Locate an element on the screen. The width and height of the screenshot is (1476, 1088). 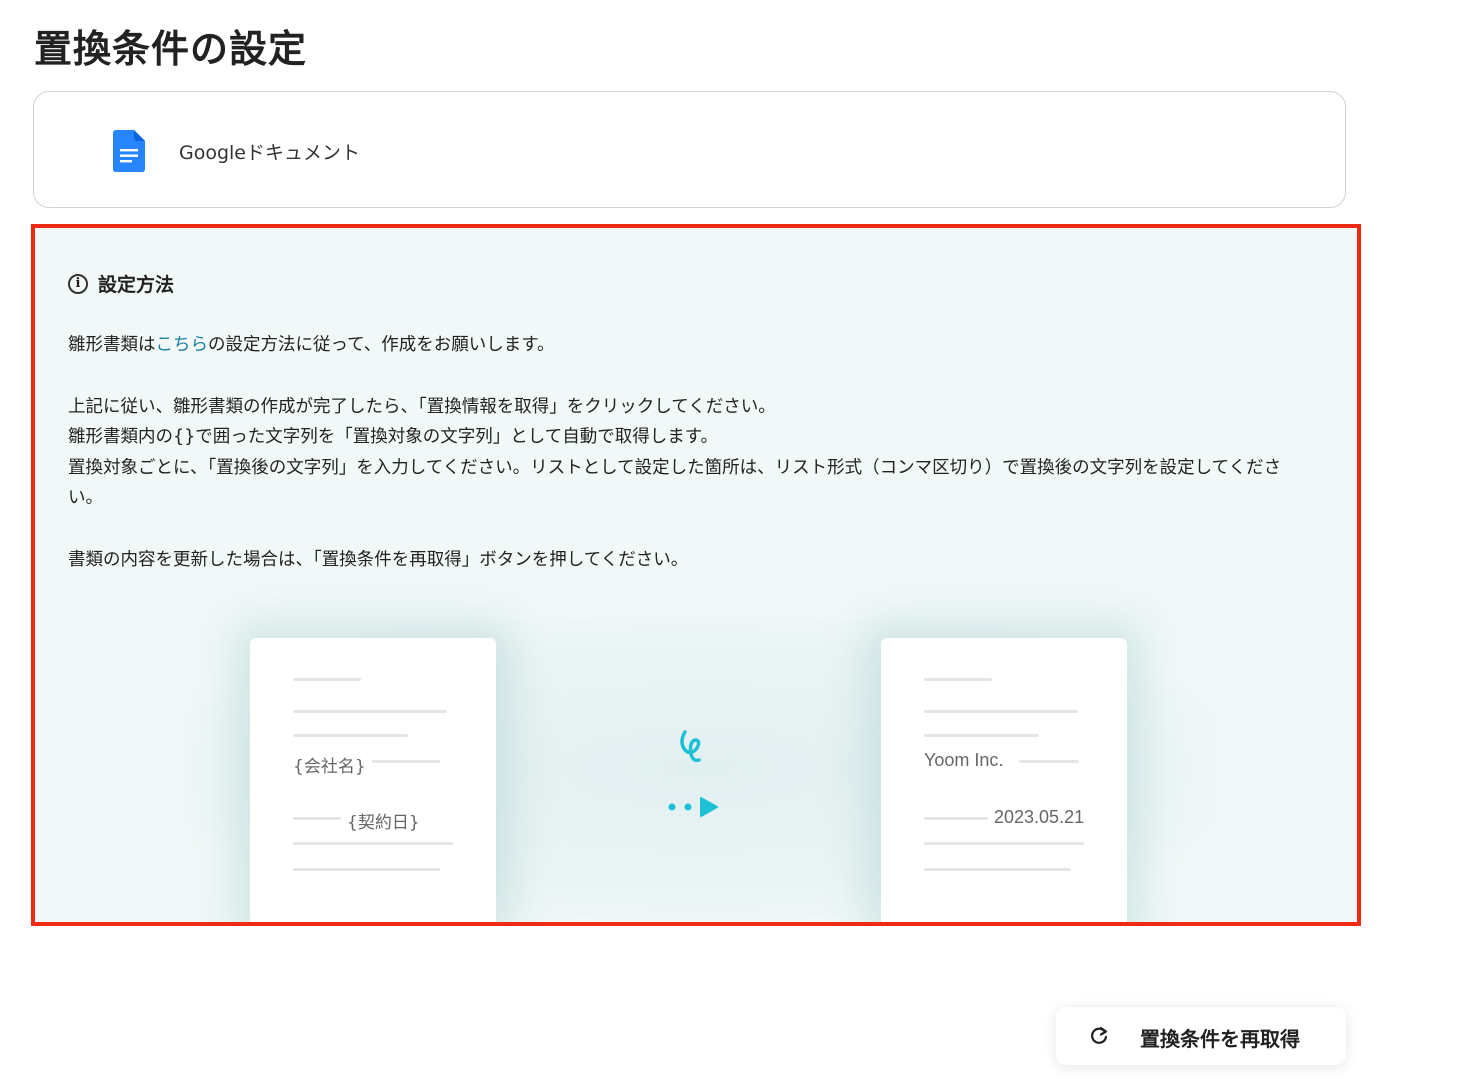
google-docs-icon is located at coordinates (129, 151).